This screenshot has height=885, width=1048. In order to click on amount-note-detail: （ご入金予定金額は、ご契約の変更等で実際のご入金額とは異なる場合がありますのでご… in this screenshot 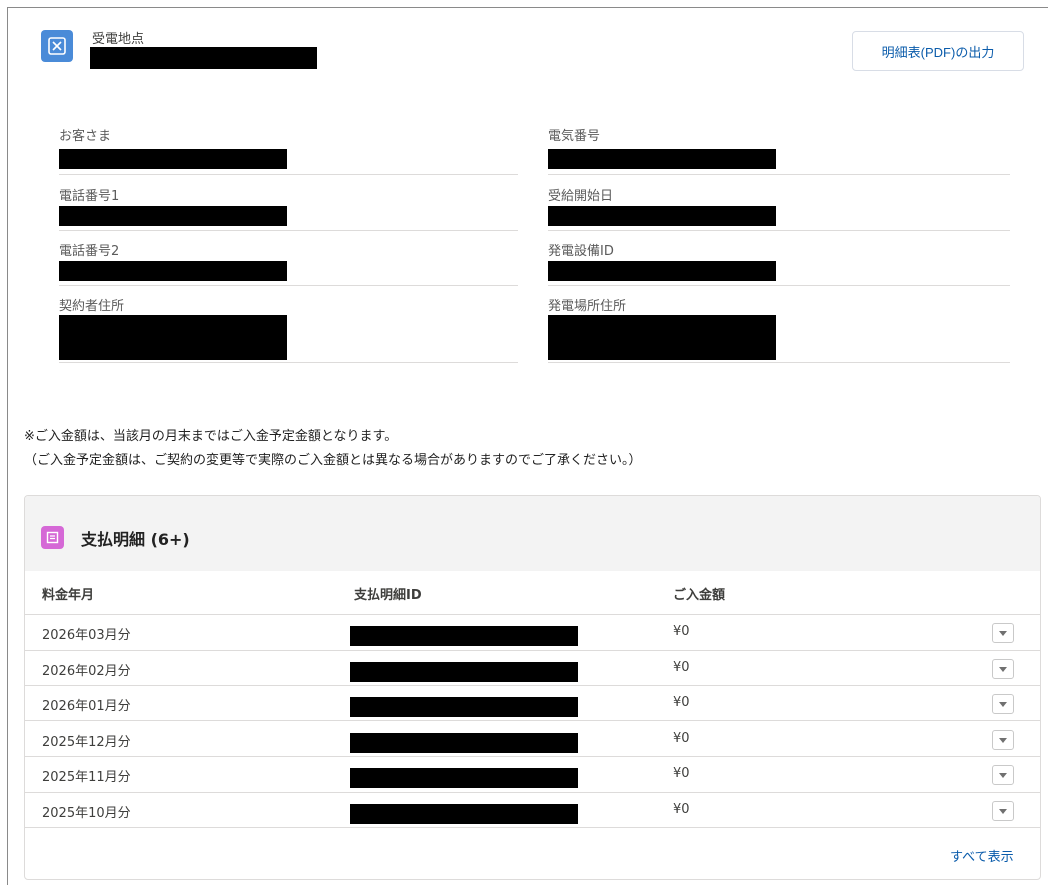, I will do `click(333, 460)`.